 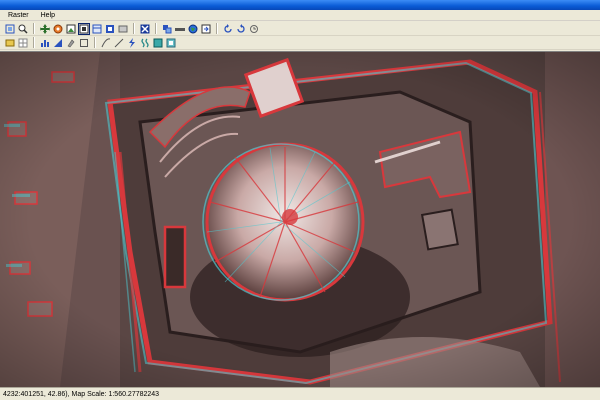 I want to click on layer-icon, so click(x=158, y=43).